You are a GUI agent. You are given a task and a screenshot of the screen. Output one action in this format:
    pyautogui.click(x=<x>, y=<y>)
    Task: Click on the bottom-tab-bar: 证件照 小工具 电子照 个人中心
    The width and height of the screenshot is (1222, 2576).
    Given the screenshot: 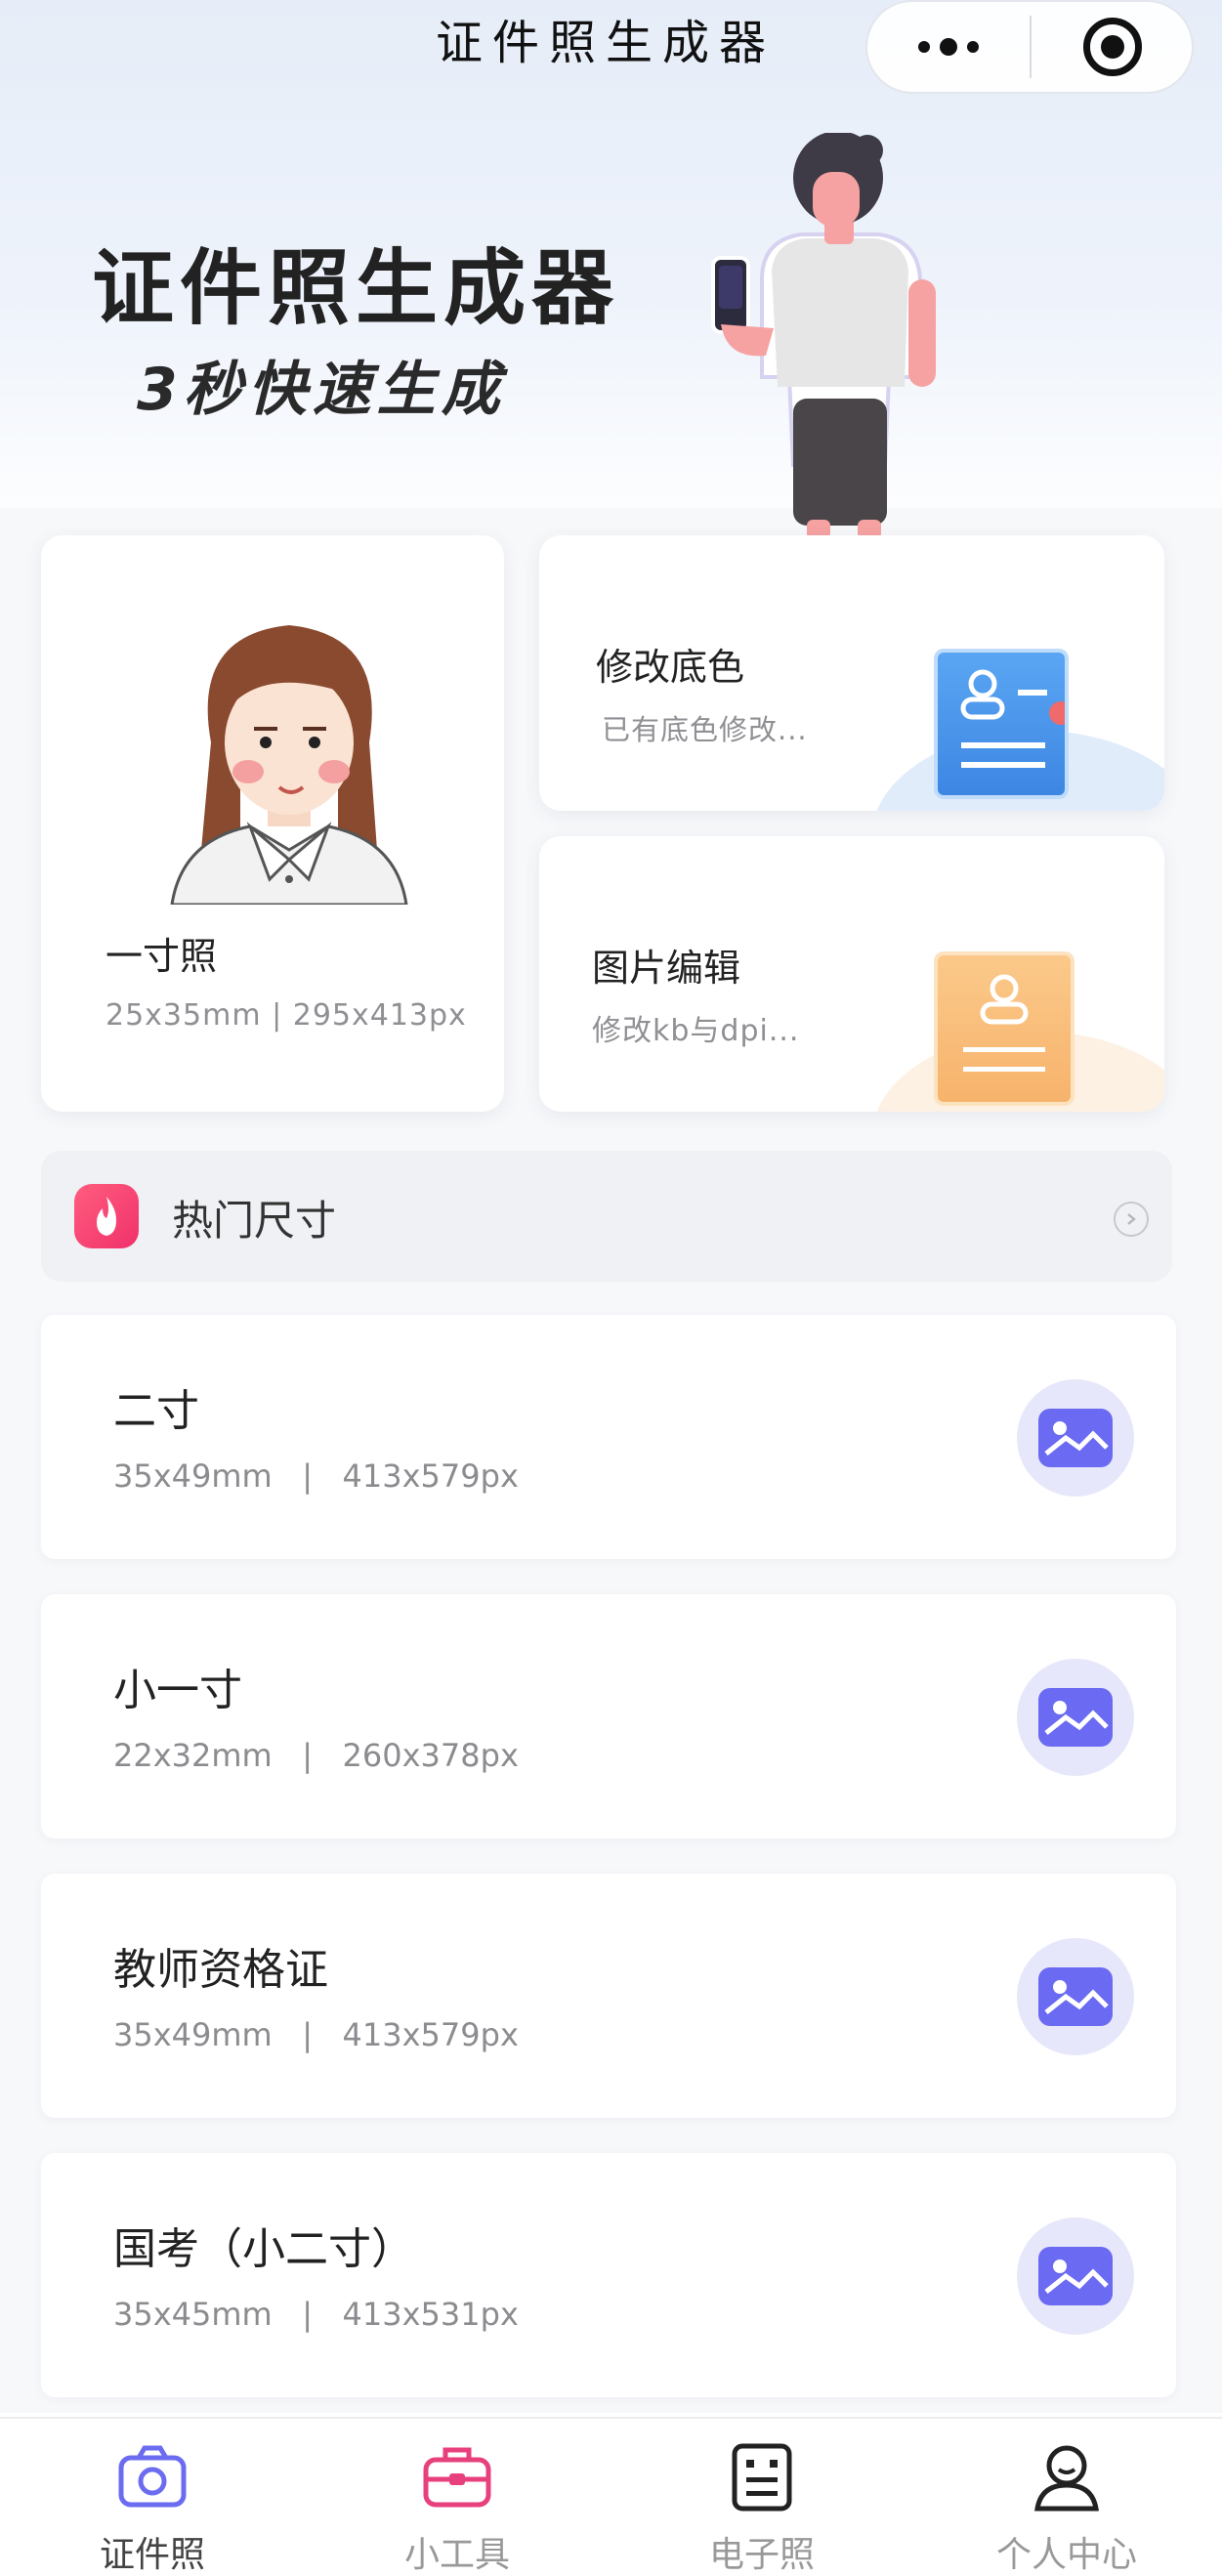 What is the action you would take?
    pyautogui.click(x=611, y=2496)
    